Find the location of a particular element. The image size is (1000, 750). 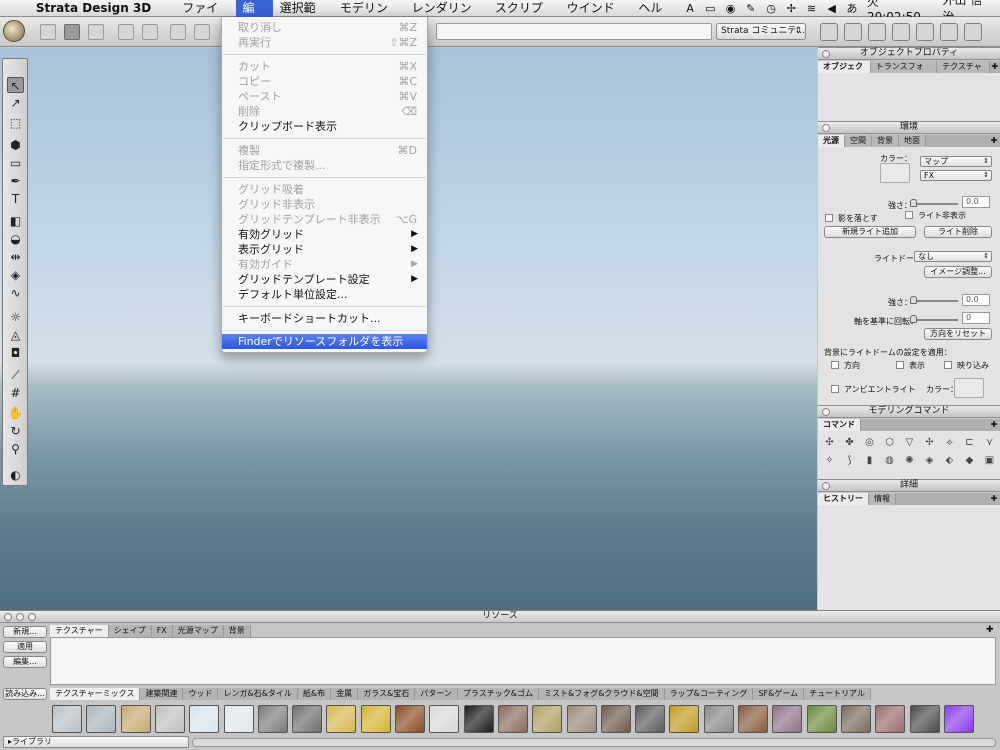

command-icon: ✺ is located at coordinates (909, 460).